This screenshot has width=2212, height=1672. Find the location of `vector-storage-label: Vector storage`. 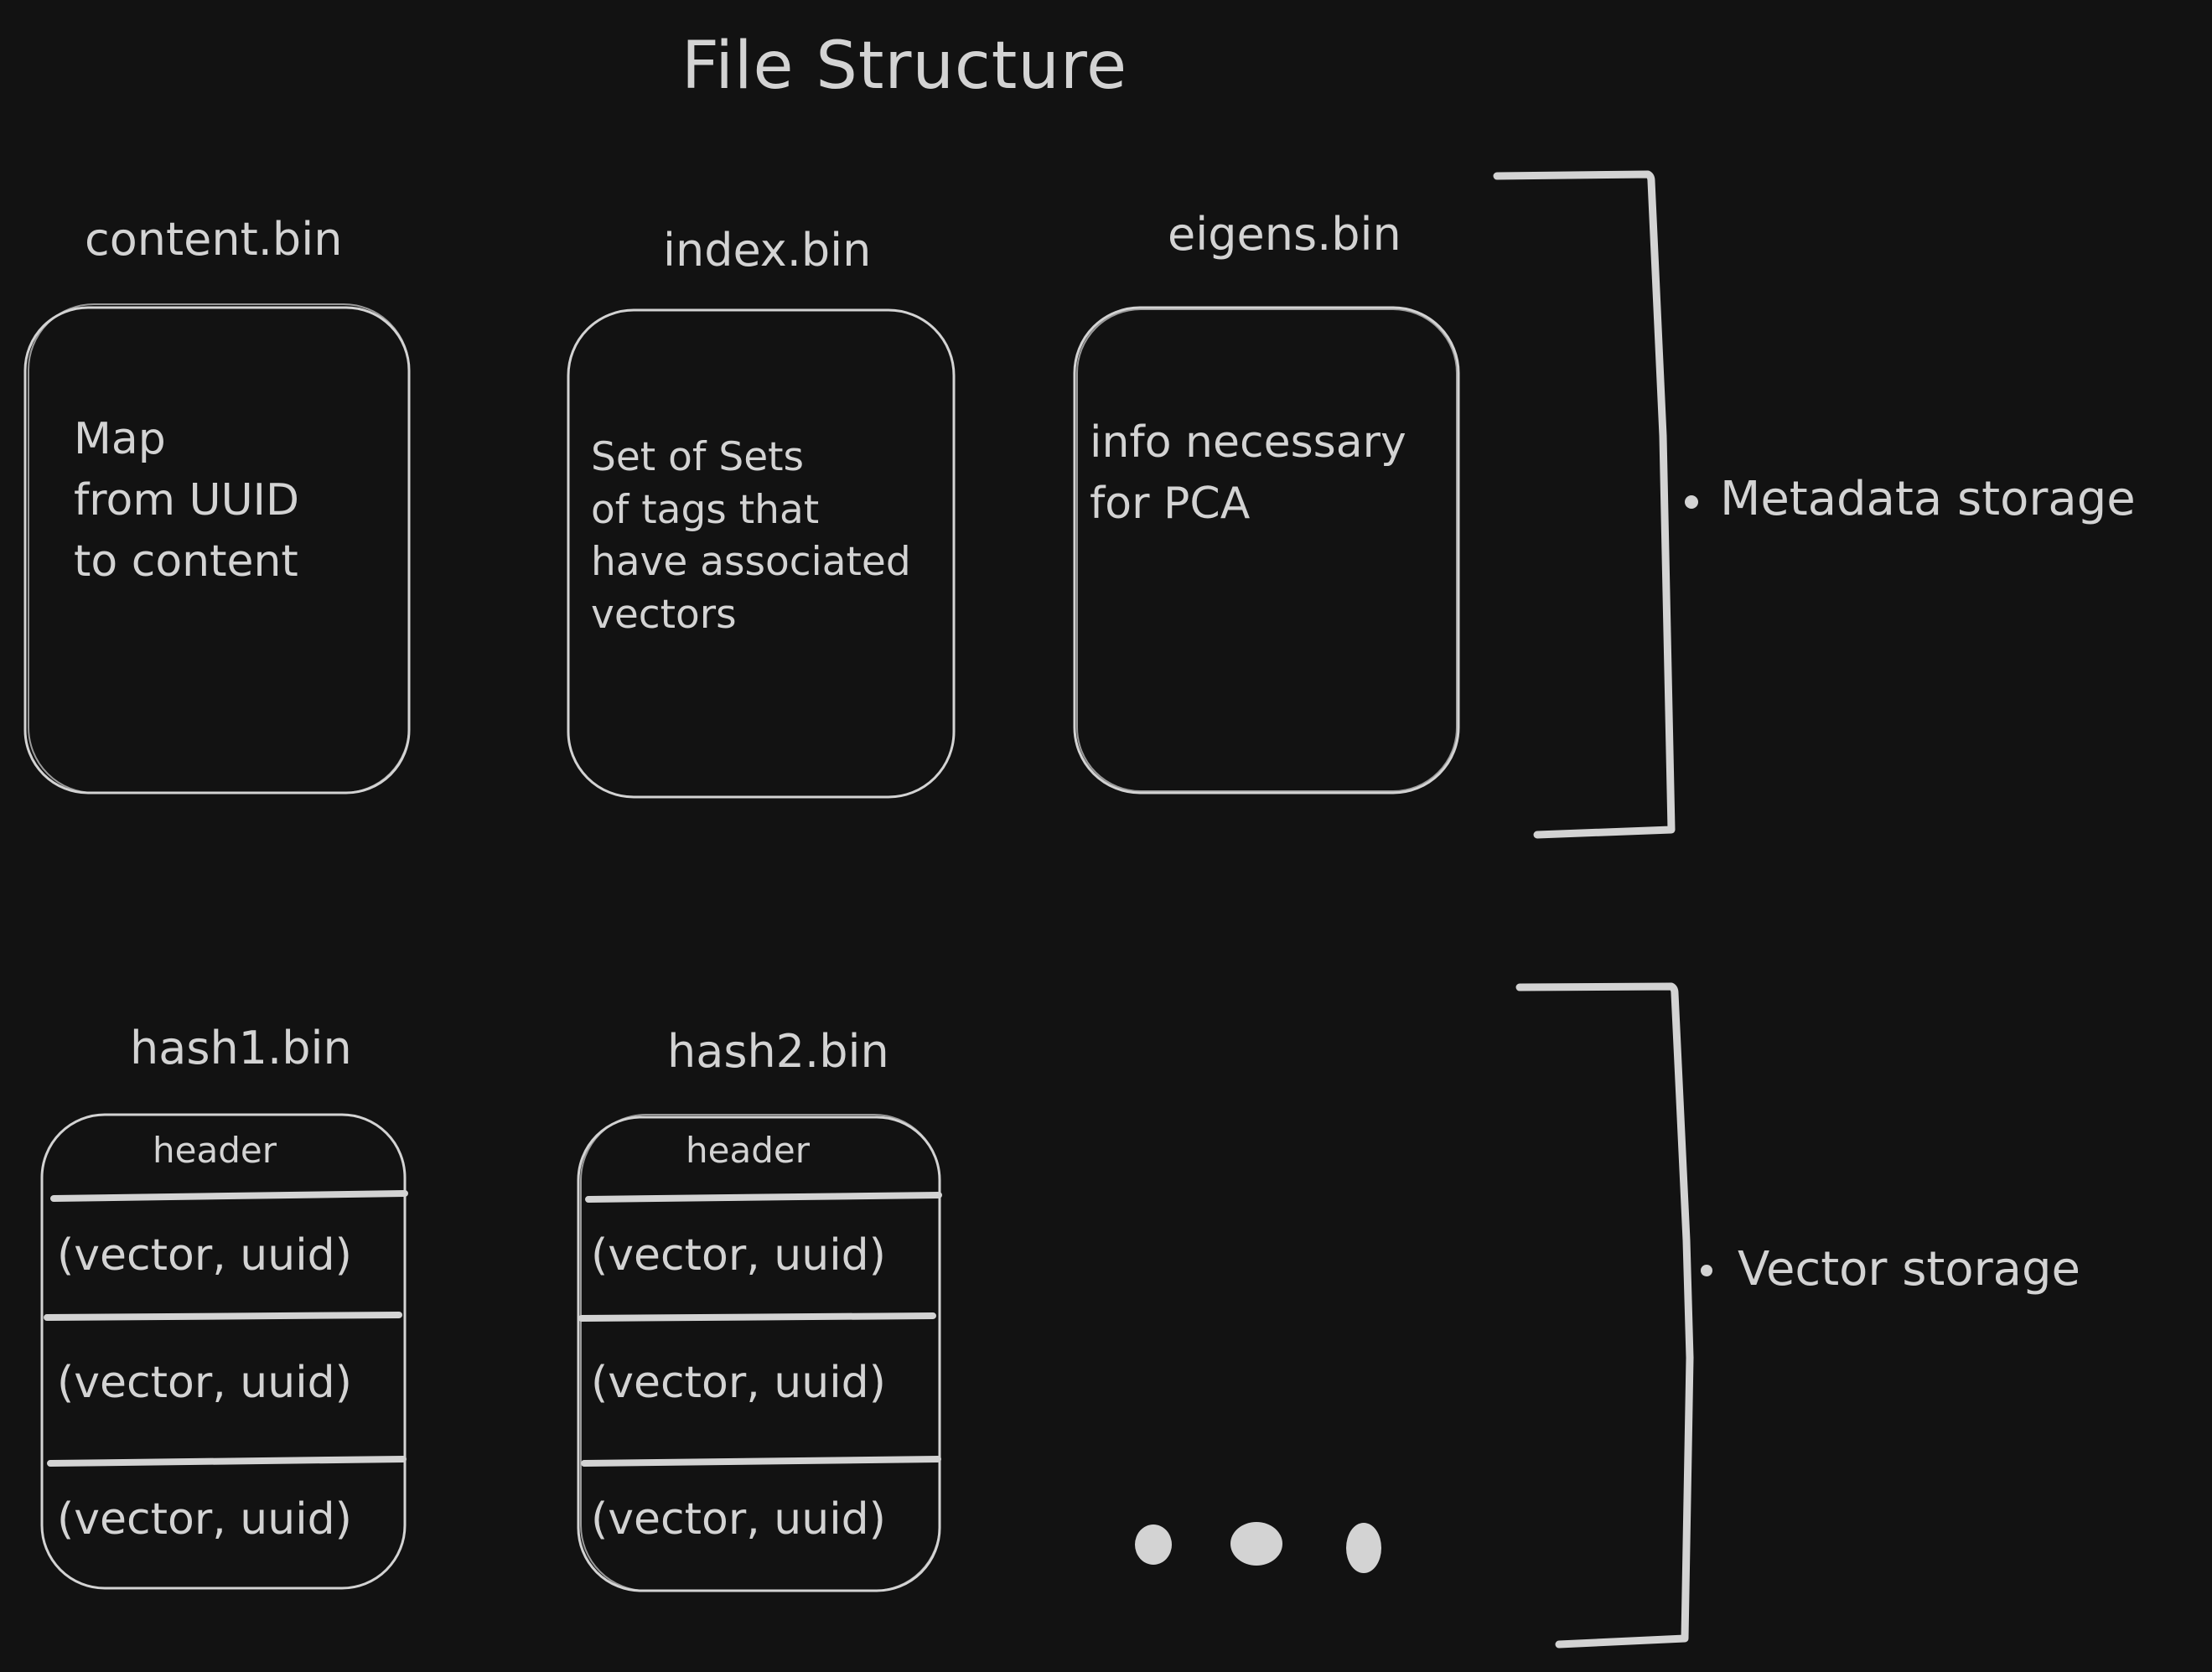

vector-storage-label: Vector storage is located at coordinates (1909, 1269).